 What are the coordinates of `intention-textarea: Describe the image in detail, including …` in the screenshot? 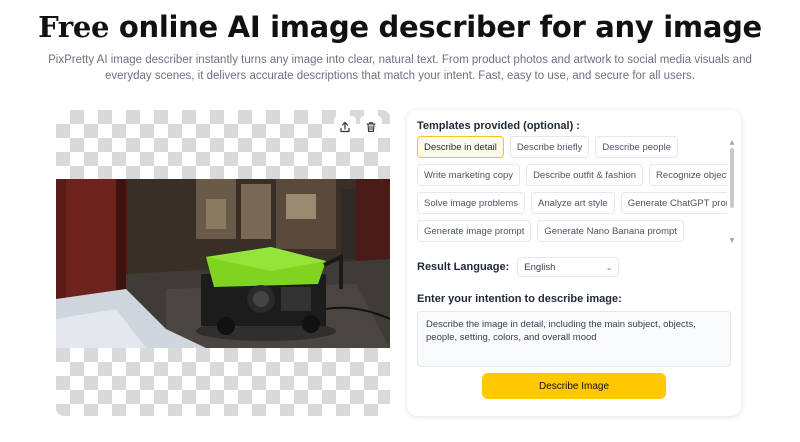 It's located at (574, 339).